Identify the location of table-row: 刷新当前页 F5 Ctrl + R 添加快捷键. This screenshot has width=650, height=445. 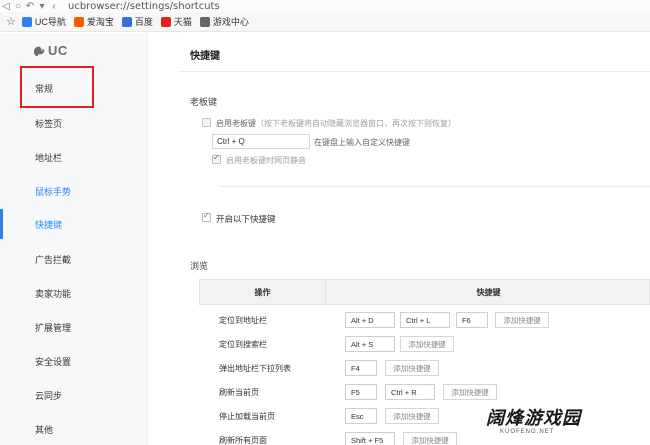
(424, 392).